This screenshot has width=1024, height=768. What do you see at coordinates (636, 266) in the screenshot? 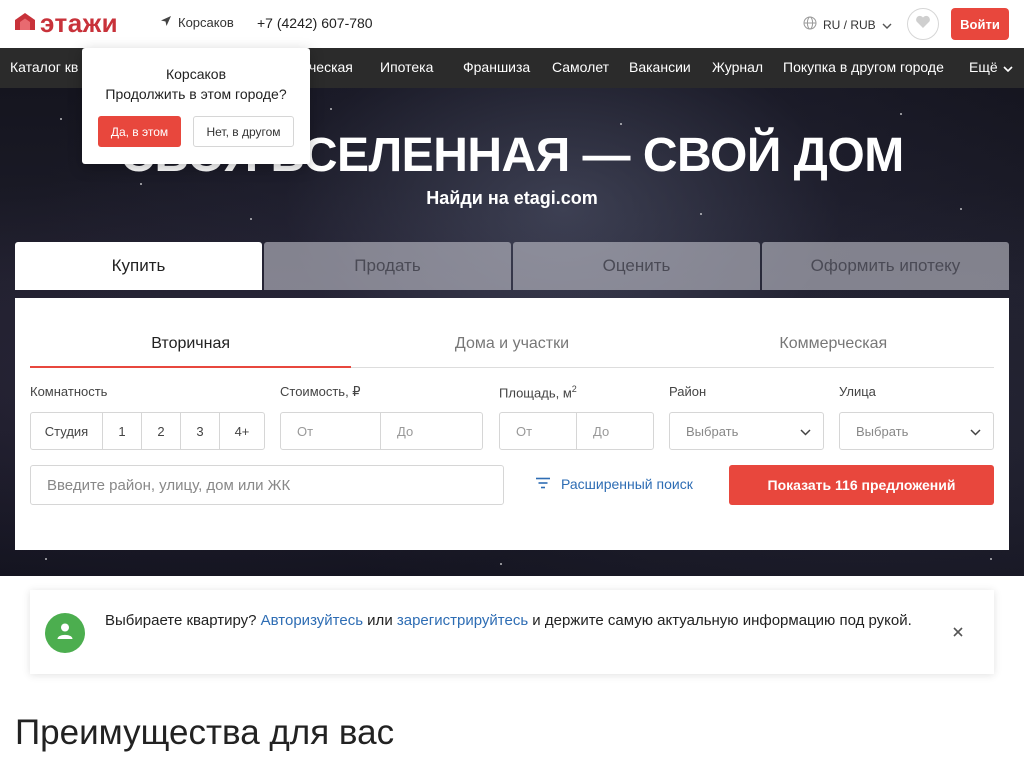
I see `tab-evaluate: Оценить` at bounding box center [636, 266].